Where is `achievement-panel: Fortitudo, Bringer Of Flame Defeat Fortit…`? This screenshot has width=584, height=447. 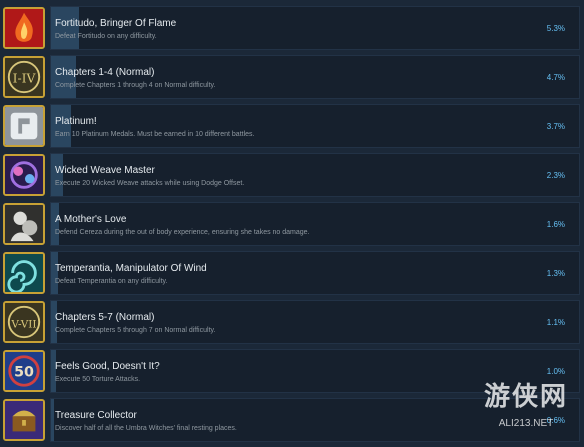
achievement-panel: Fortitudo, Bringer Of Flame Defeat Fortit… is located at coordinates (315, 28).